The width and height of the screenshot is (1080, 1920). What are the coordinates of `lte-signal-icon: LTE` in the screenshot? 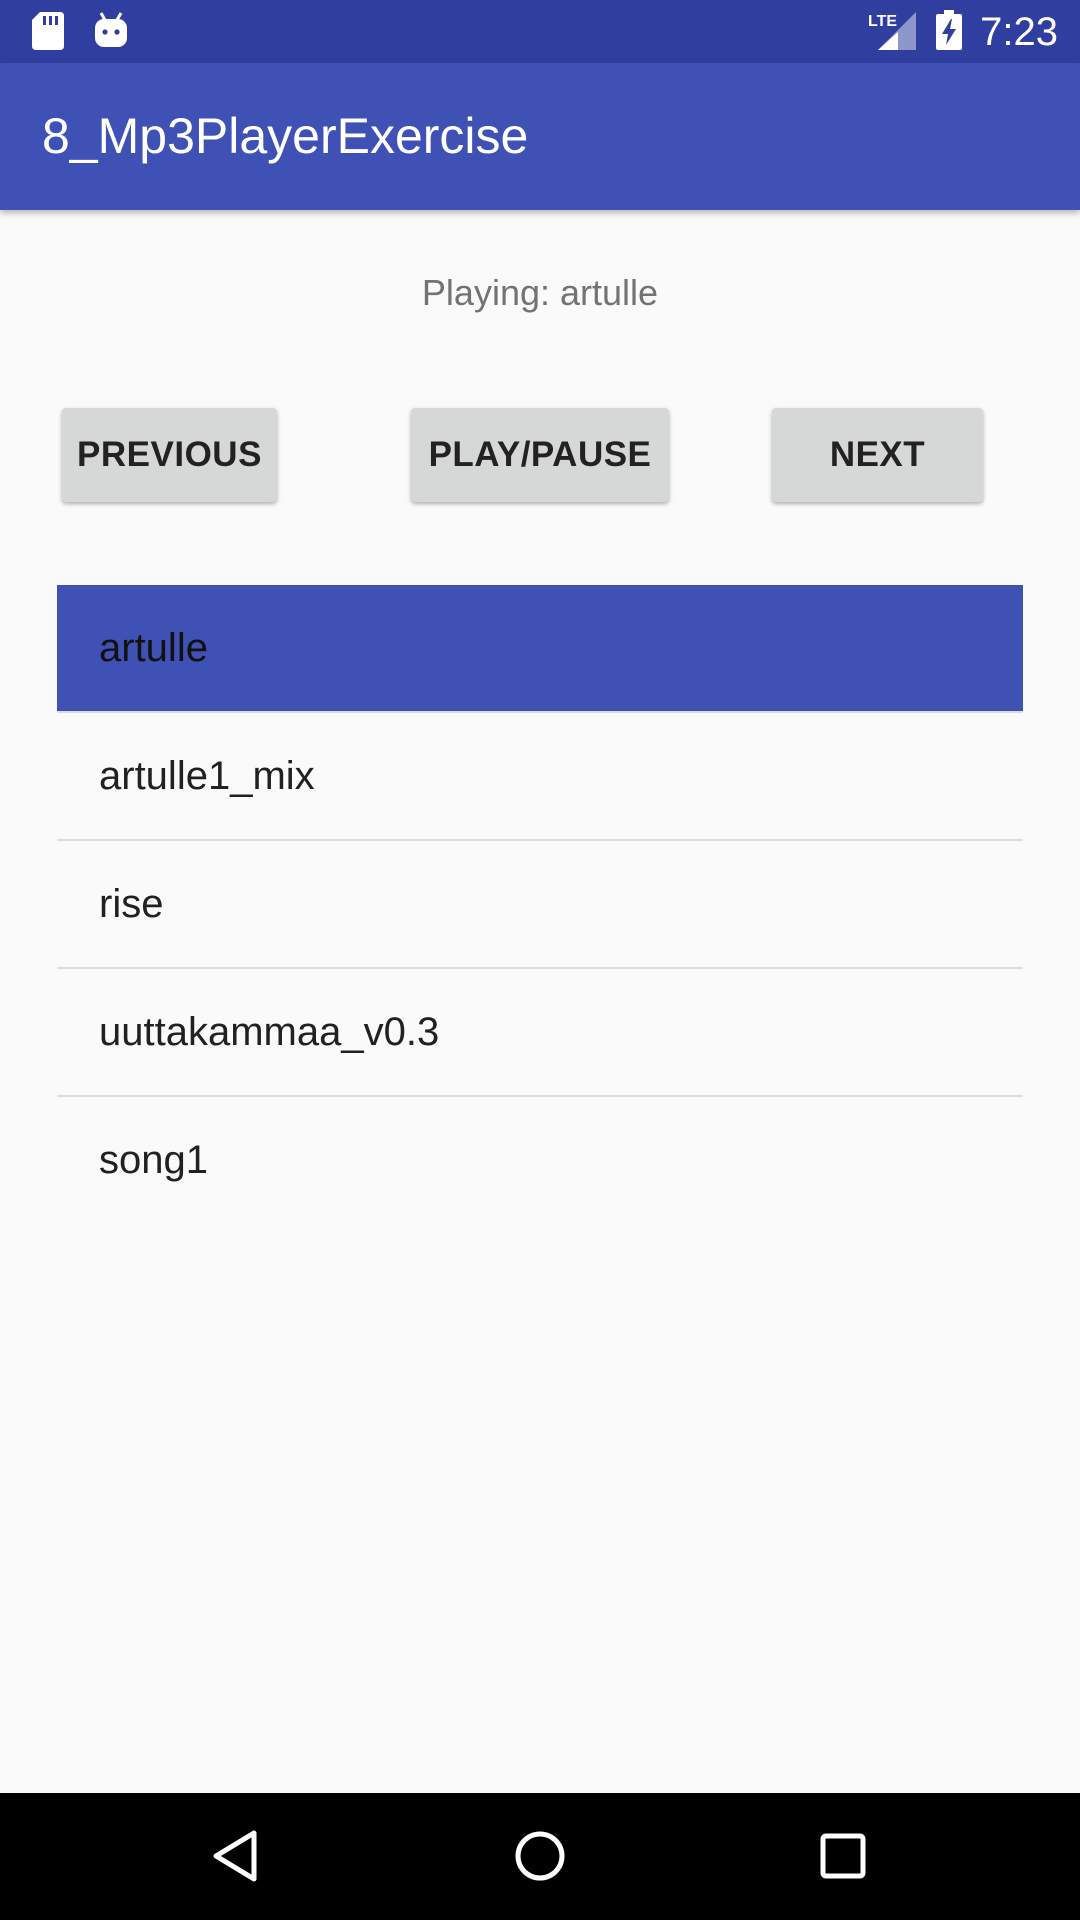 It's located at (893, 32).